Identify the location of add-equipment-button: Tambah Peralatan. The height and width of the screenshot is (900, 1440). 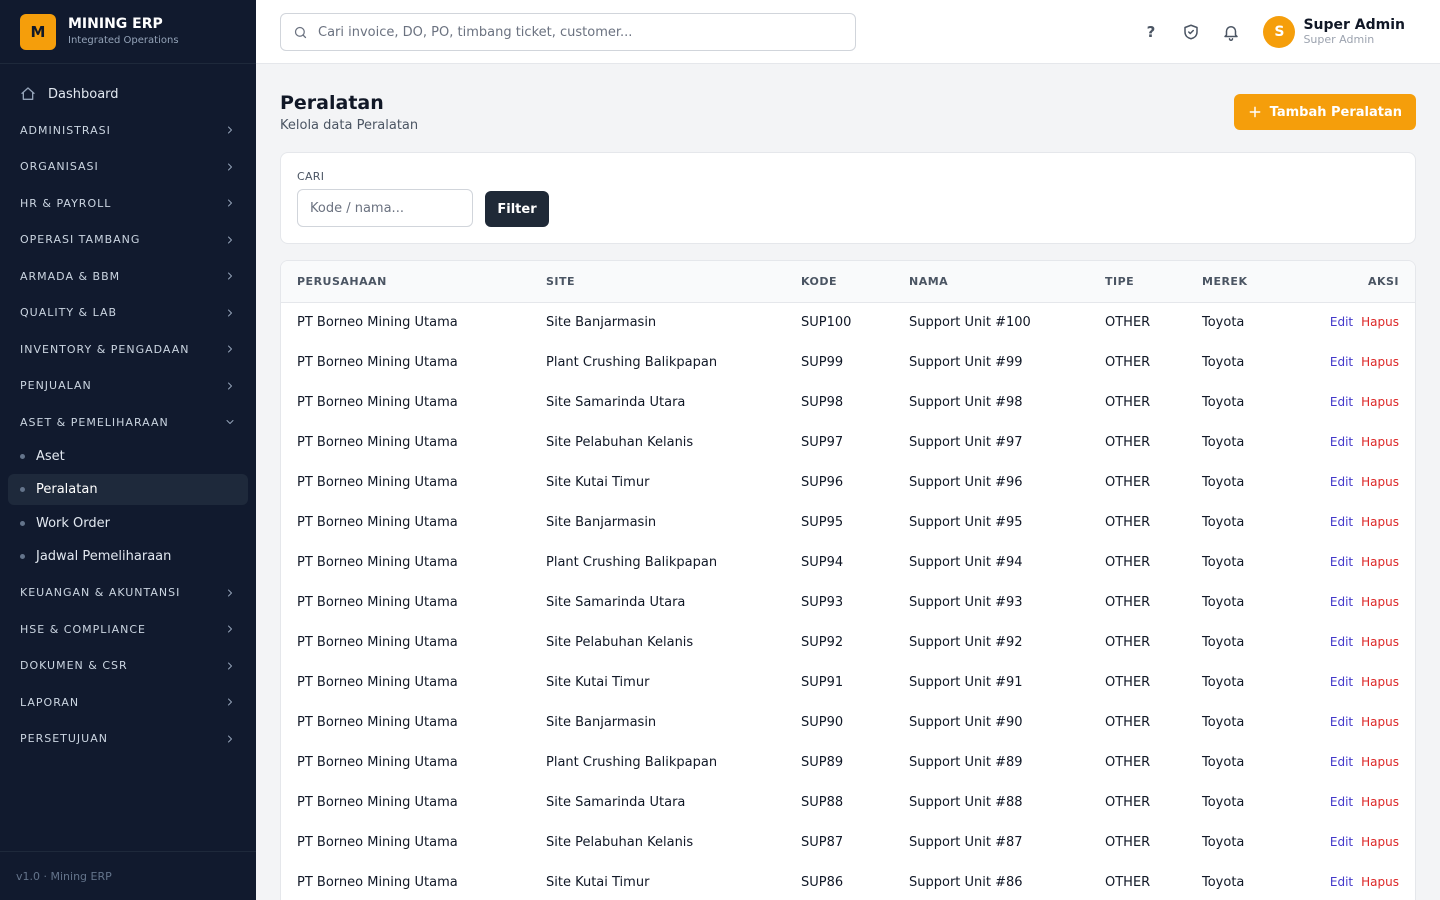
(1324, 112).